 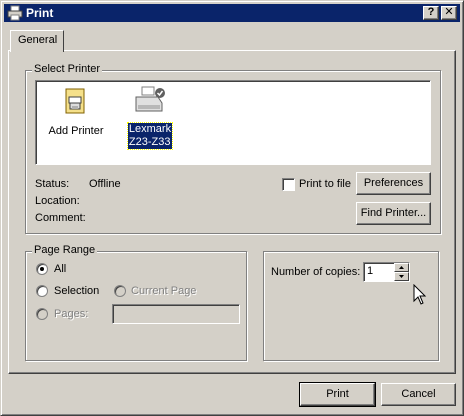 I want to click on print-to-file-label: Print to file, so click(x=325, y=184).